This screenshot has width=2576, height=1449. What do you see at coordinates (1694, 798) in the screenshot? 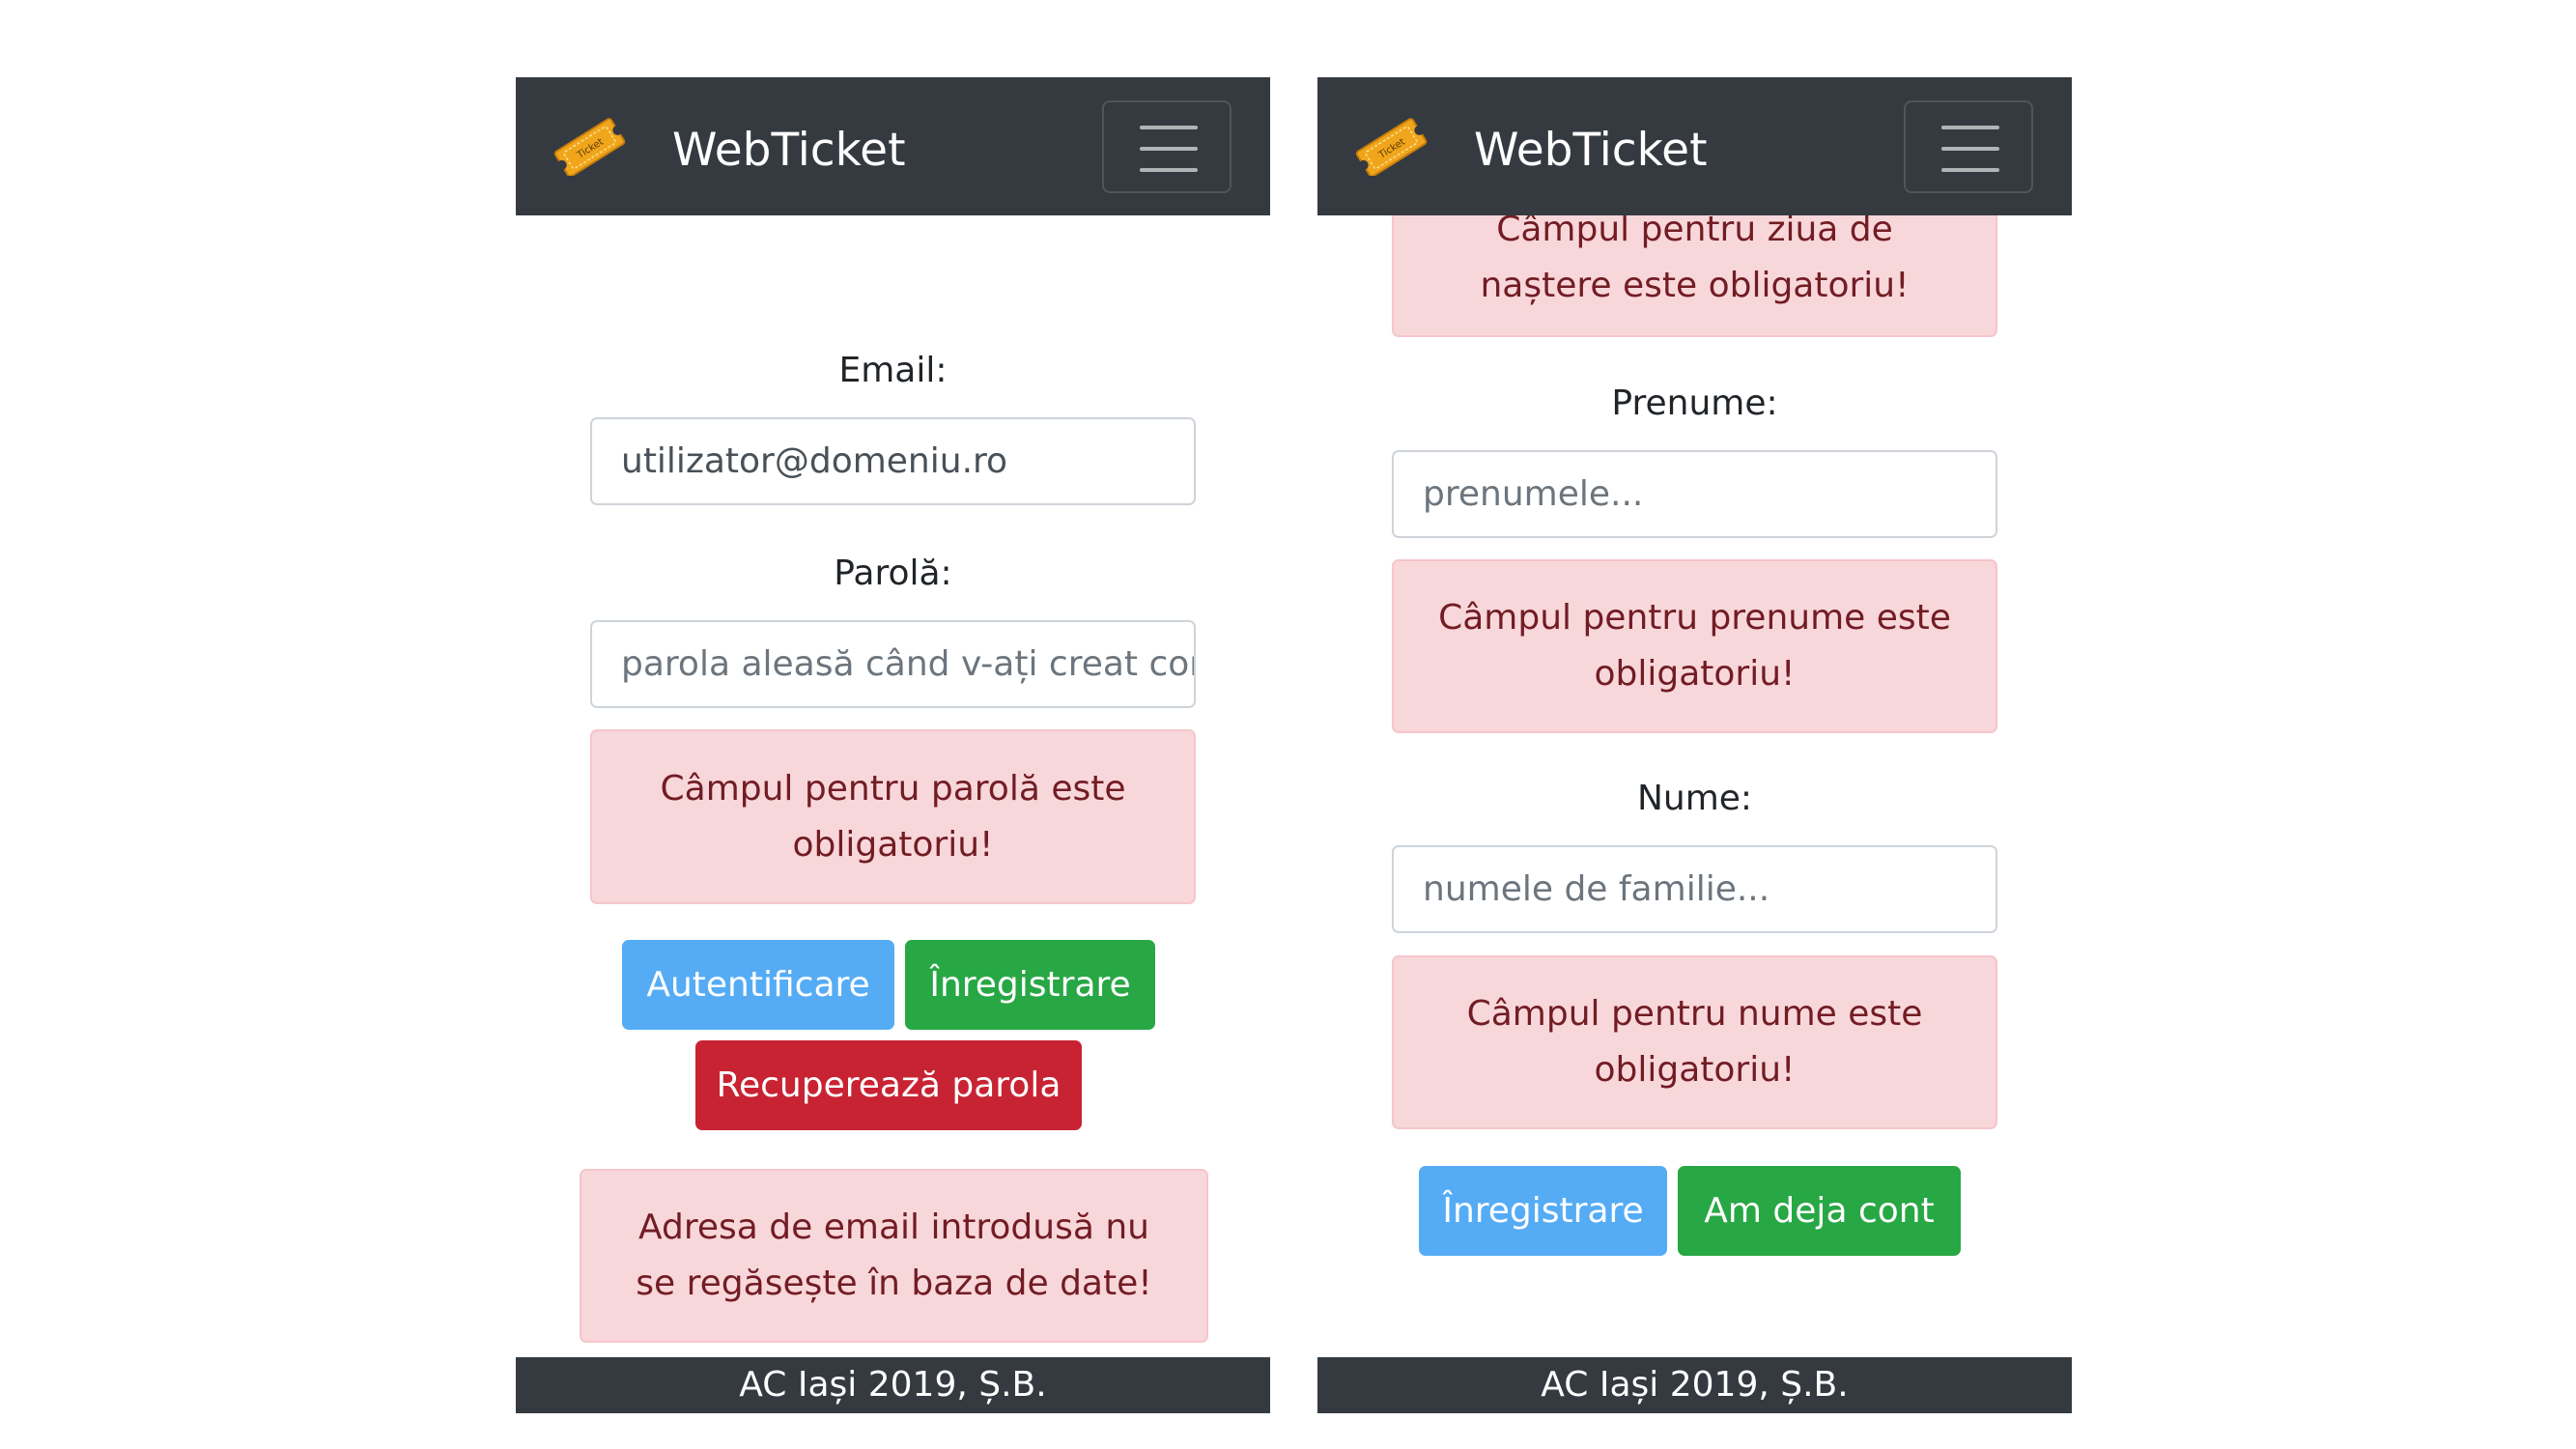
I see `lastname-label: Nume:` at bounding box center [1694, 798].